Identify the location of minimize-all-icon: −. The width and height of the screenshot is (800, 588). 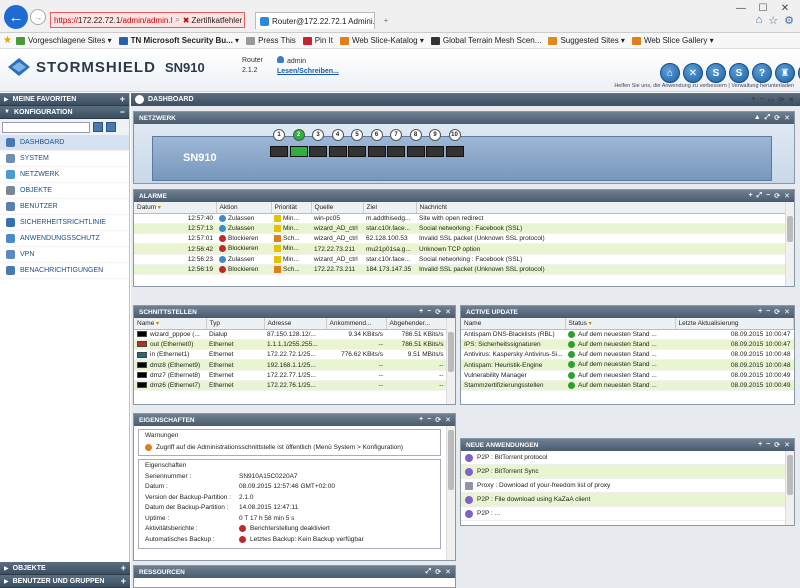
(762, 99).